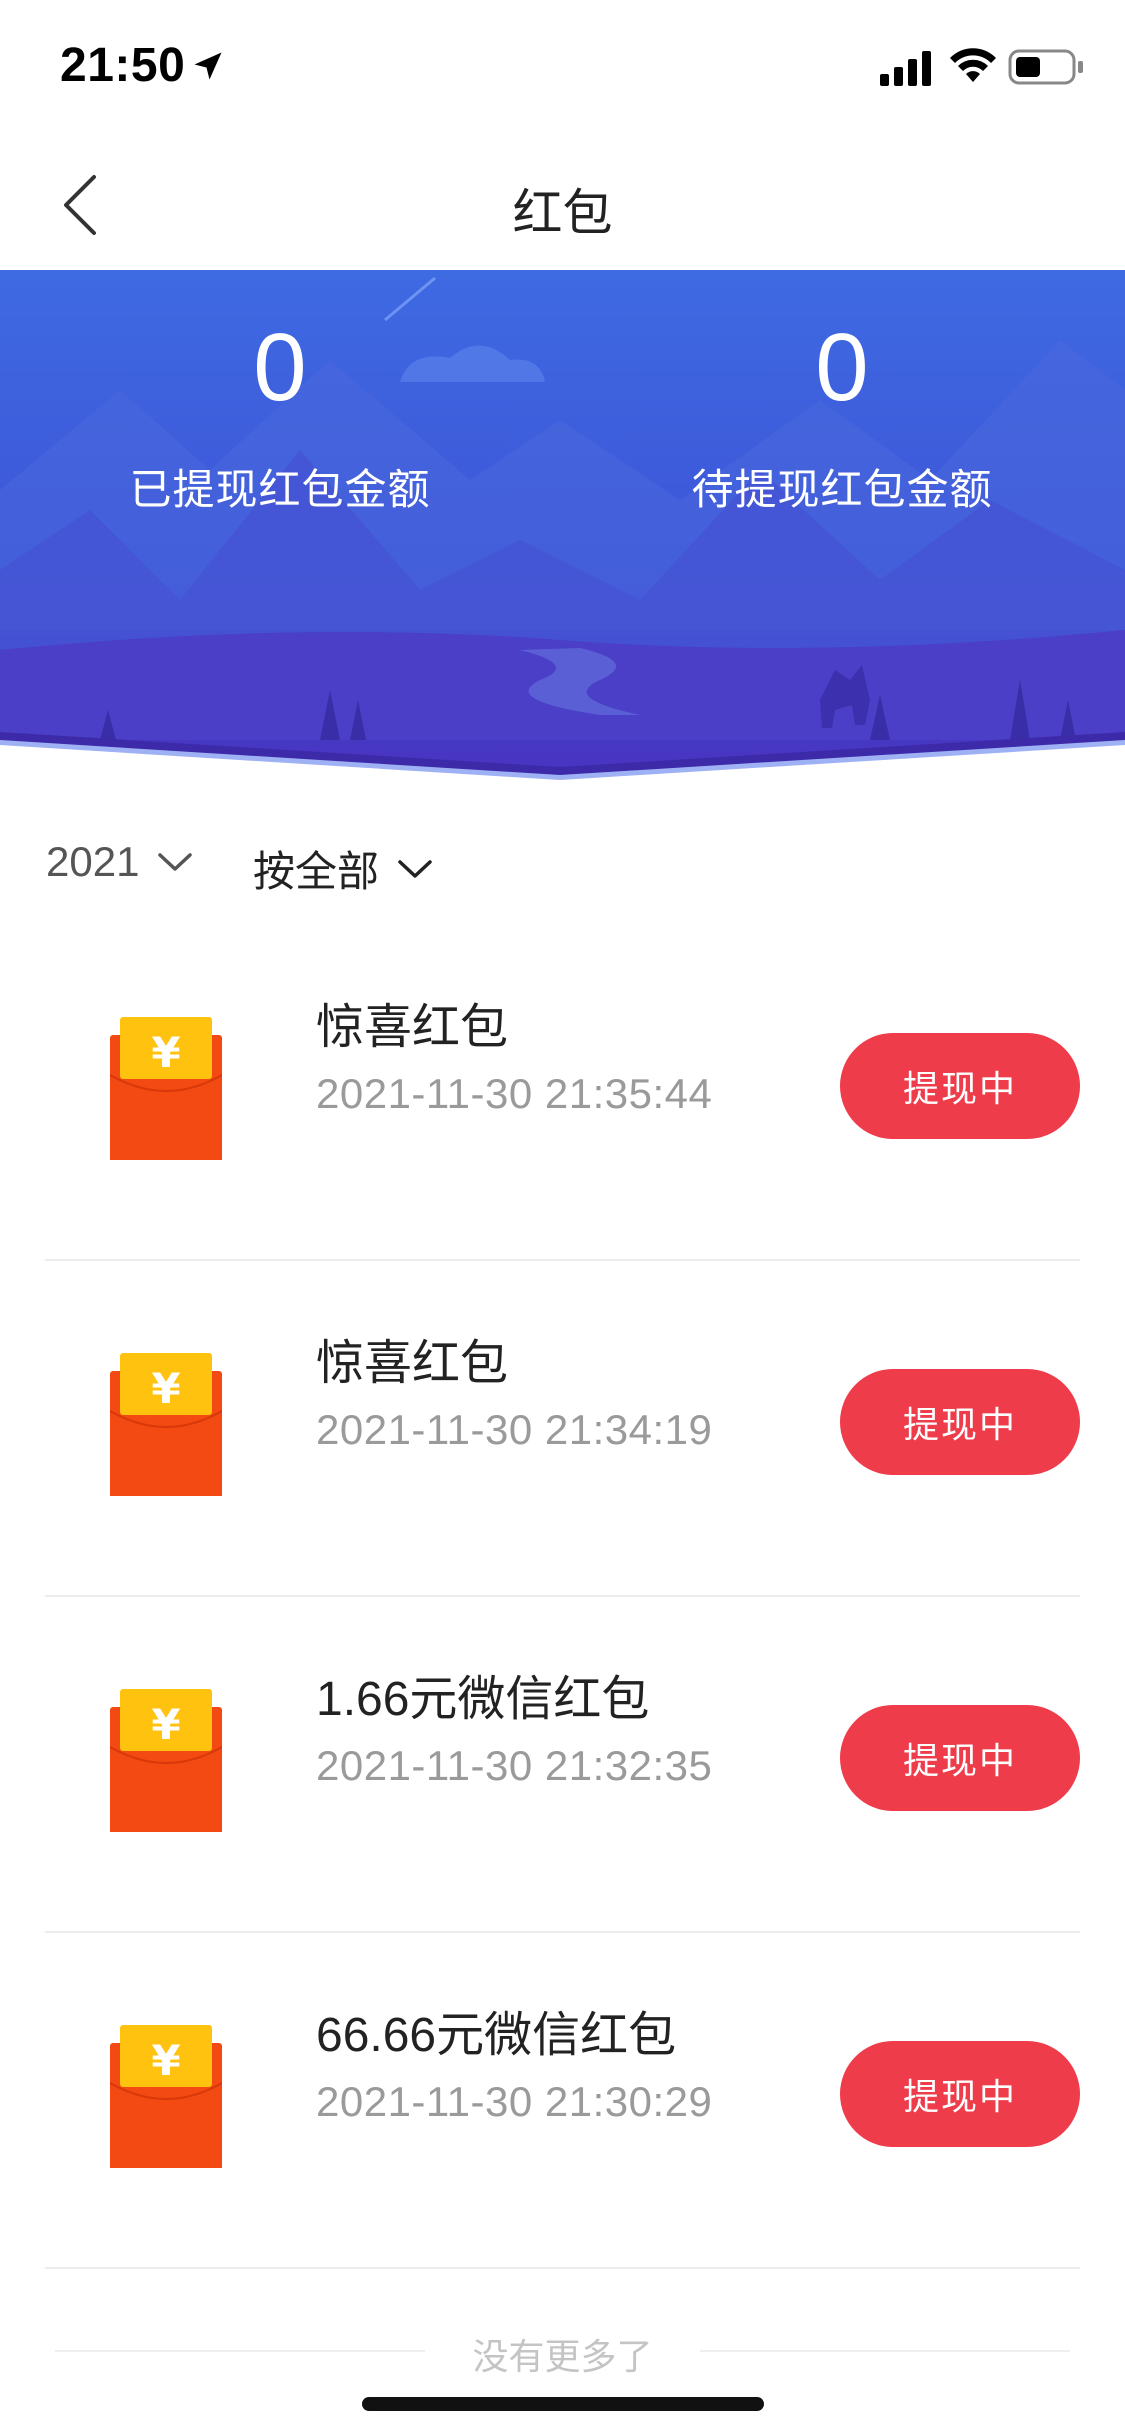 The image size is (1125, 2436). Describe the element at coordinates (514, 1765) in the screenshot. I see `item-timestamp: 2021-11-30 21:32:35` at that location.